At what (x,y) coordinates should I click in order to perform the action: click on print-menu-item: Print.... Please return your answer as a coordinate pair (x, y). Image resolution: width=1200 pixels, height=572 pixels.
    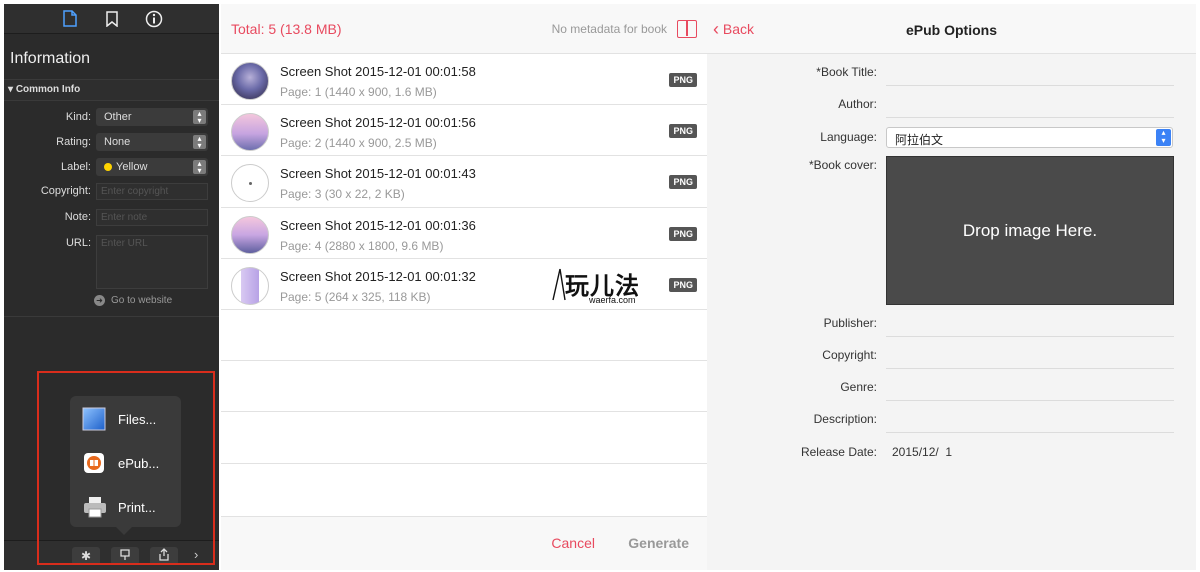
    Looking at the image, I should click on (119, 507).